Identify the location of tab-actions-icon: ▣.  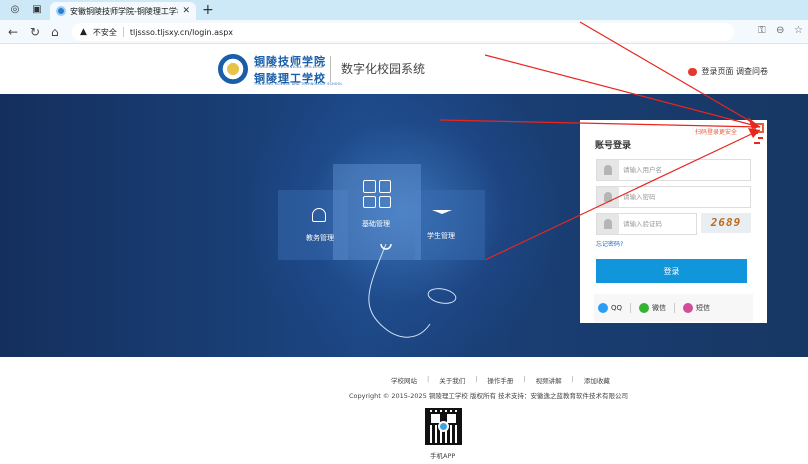
(37, 10).